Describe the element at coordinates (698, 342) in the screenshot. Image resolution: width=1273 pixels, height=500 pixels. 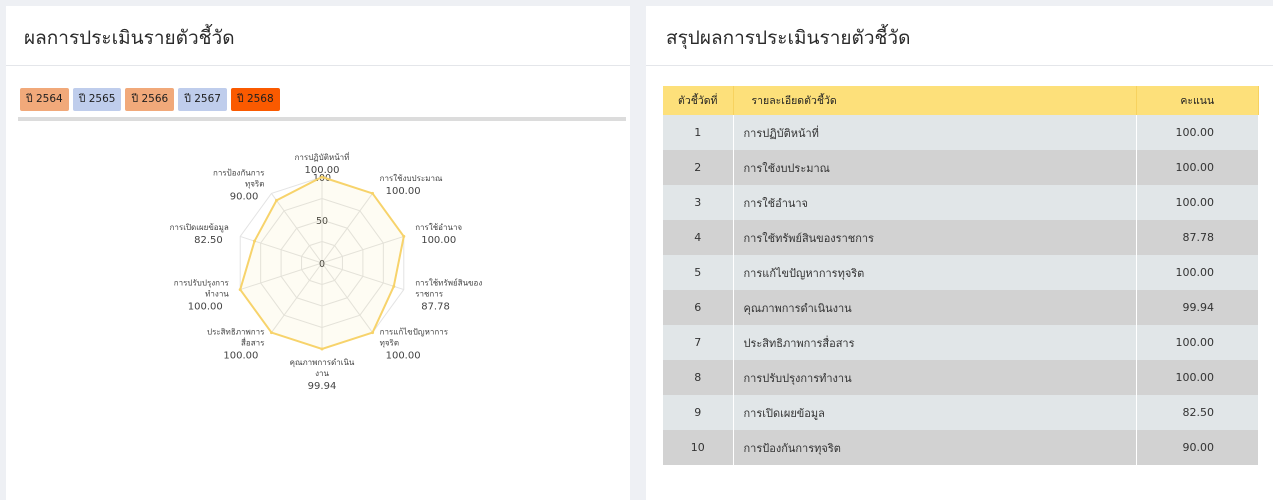
I see `row-no: 7` at that location.